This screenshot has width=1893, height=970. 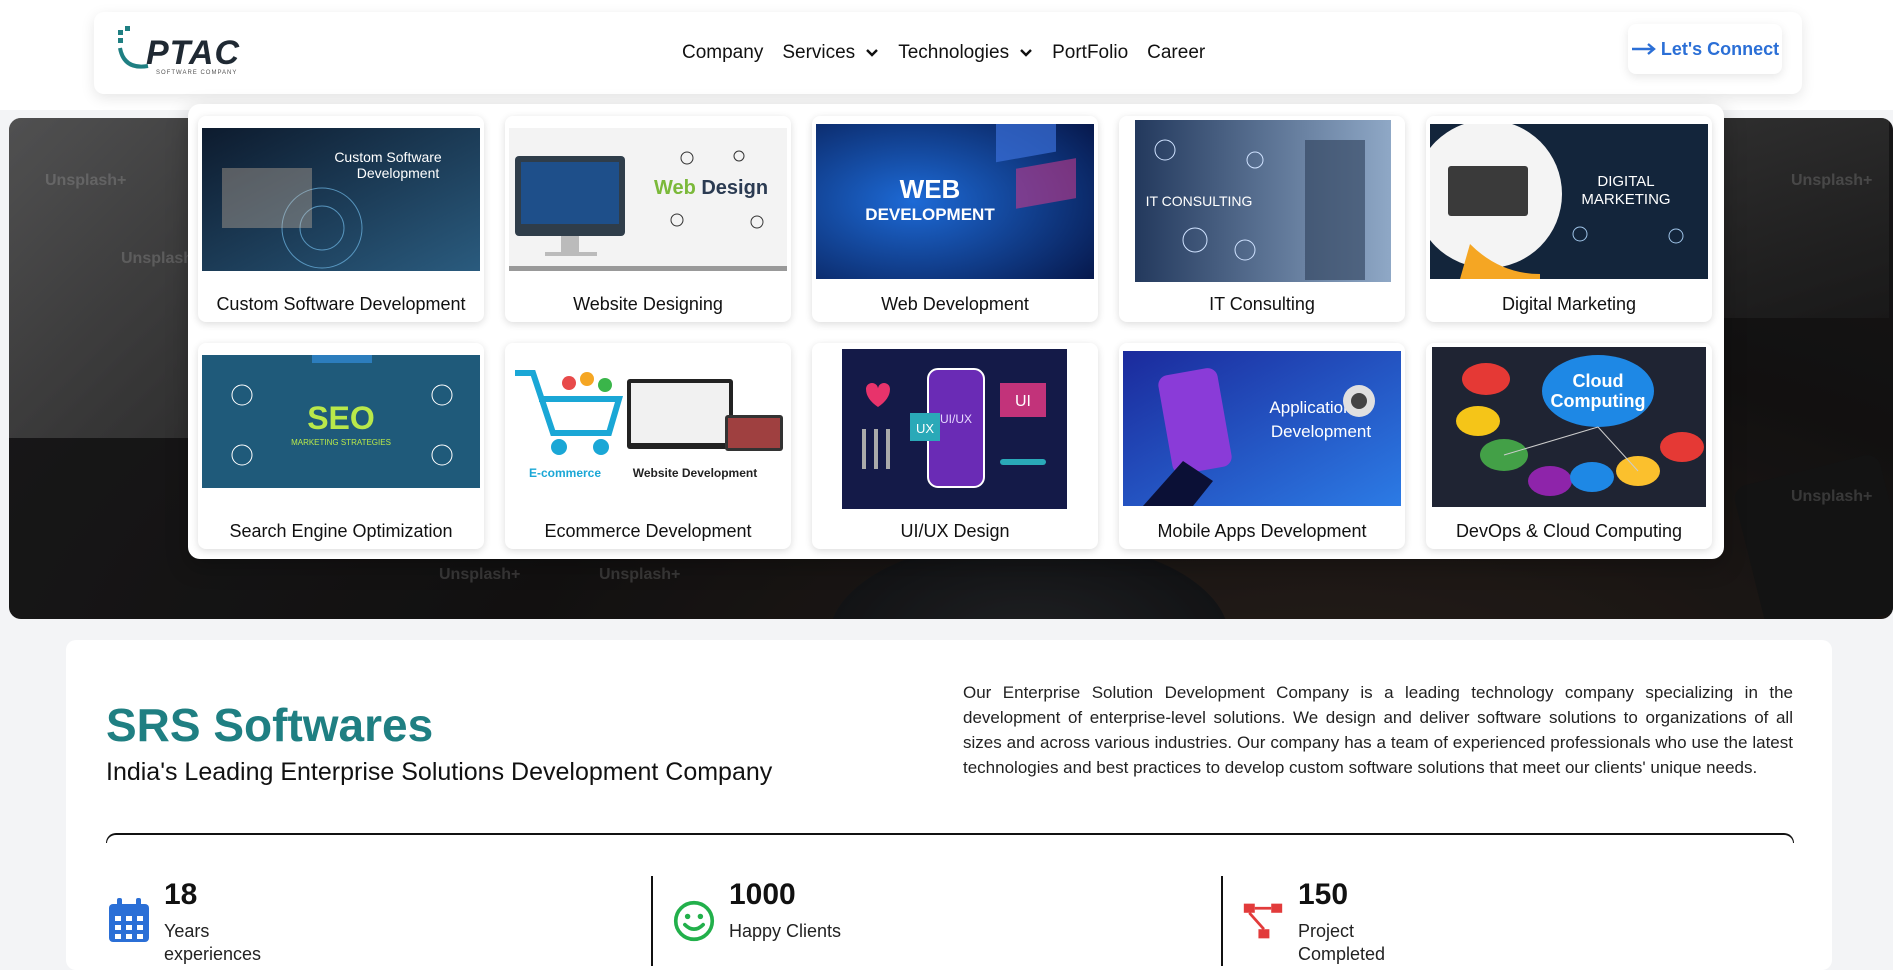 I want to click on svg-text: Website Development, so click(x=695, y=473).